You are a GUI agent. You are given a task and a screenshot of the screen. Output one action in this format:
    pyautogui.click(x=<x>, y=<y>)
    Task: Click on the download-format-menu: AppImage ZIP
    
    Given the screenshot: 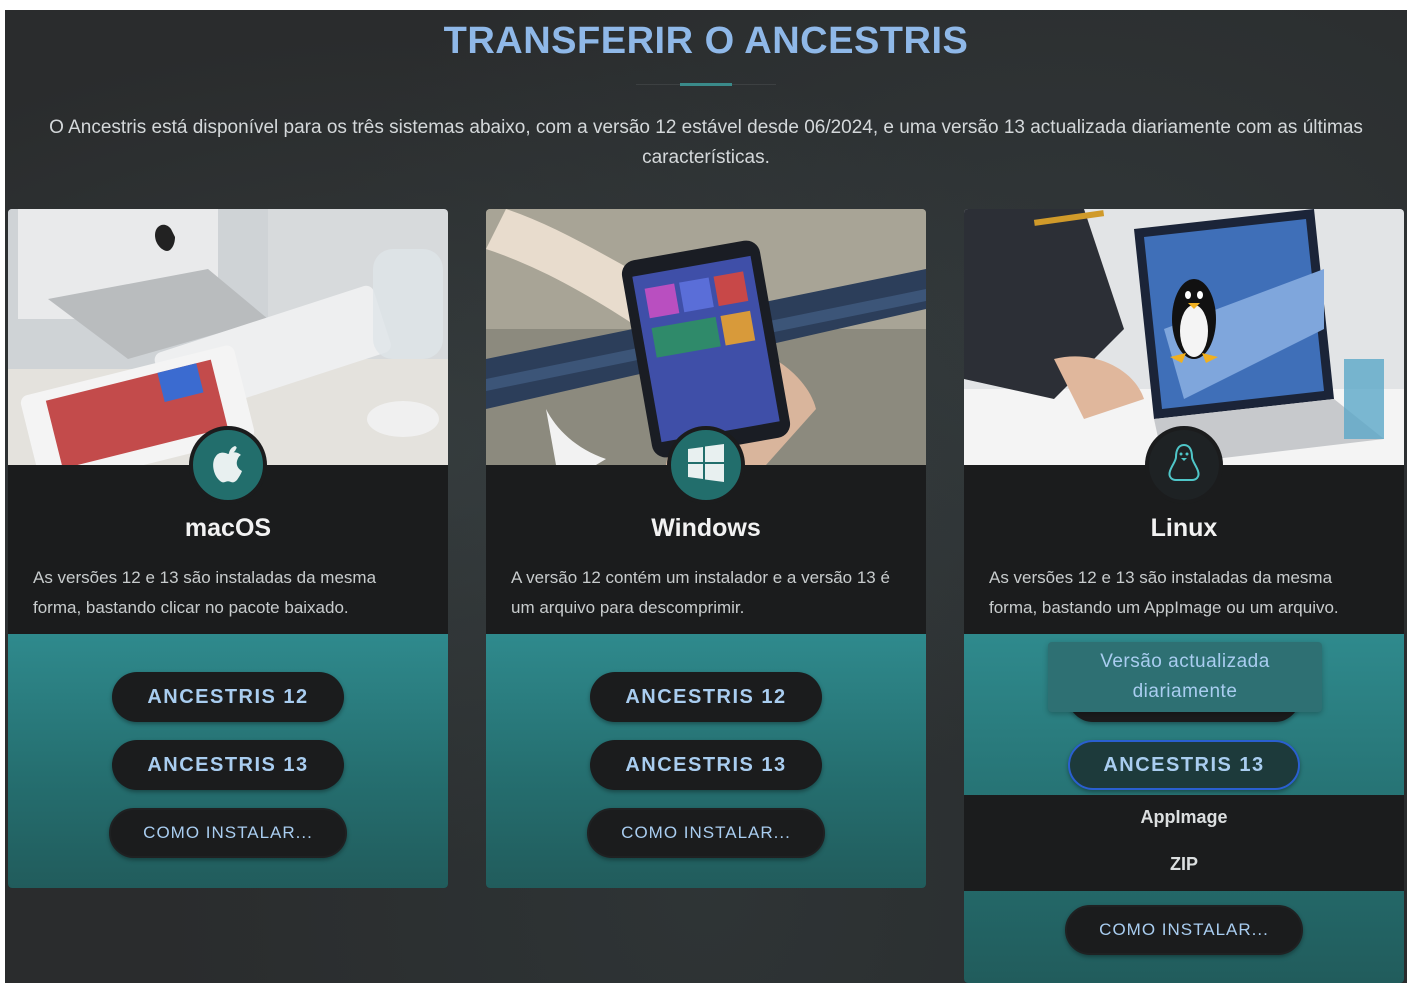 What is the action you would take?
    pyautogui.click(x=1184, y=843)
    